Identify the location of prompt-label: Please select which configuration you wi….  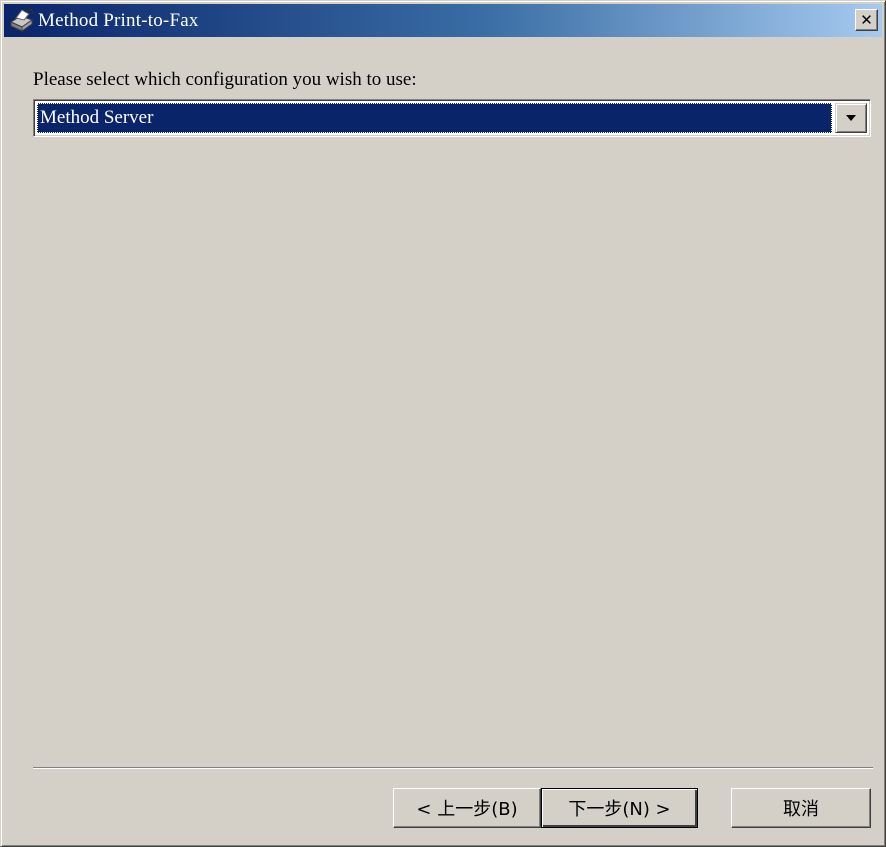
(225, 79).